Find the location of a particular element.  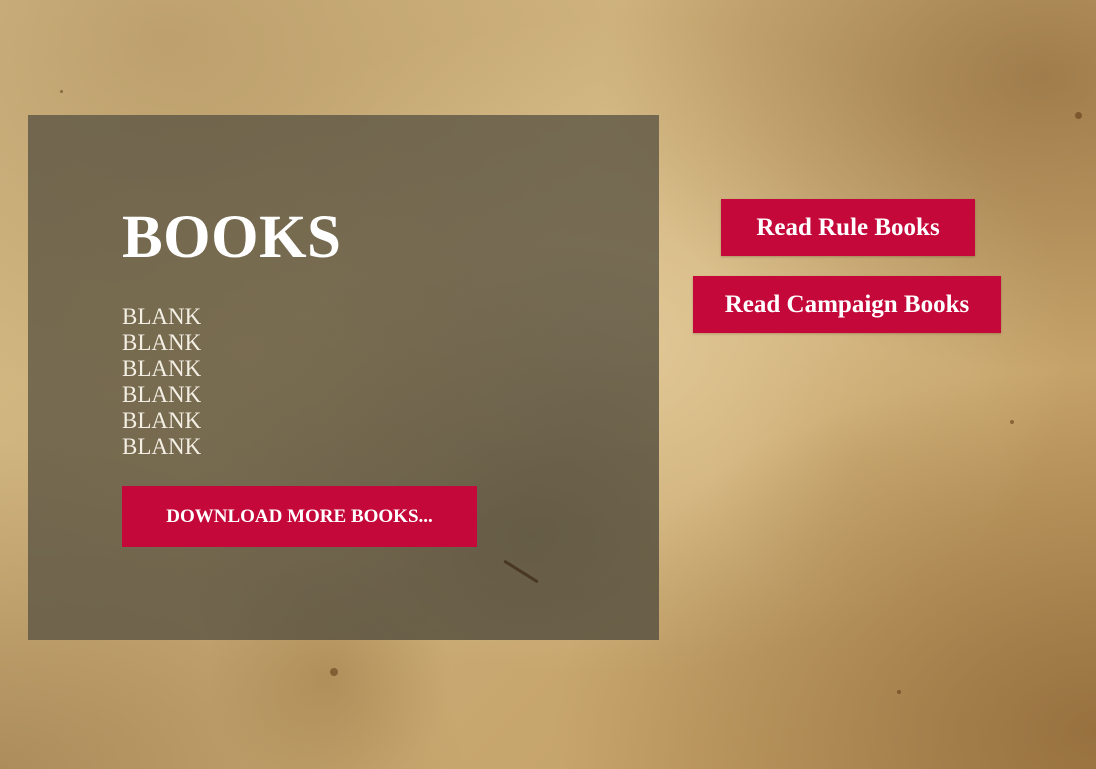

read-campaign-books-button: Read Campaign Books is located at coordinates (847, 304).